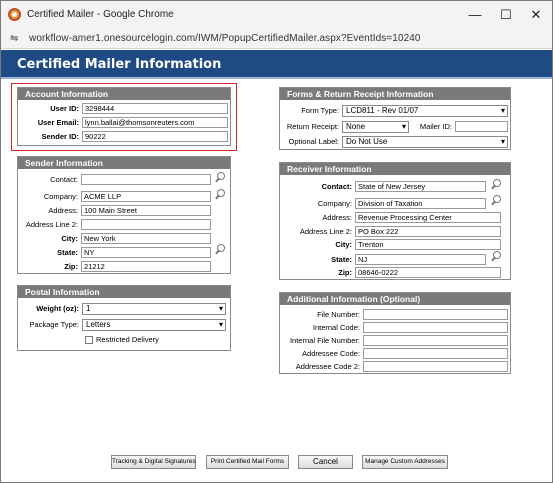  I want to click on sender-city-label: City:, so click(69, 238).